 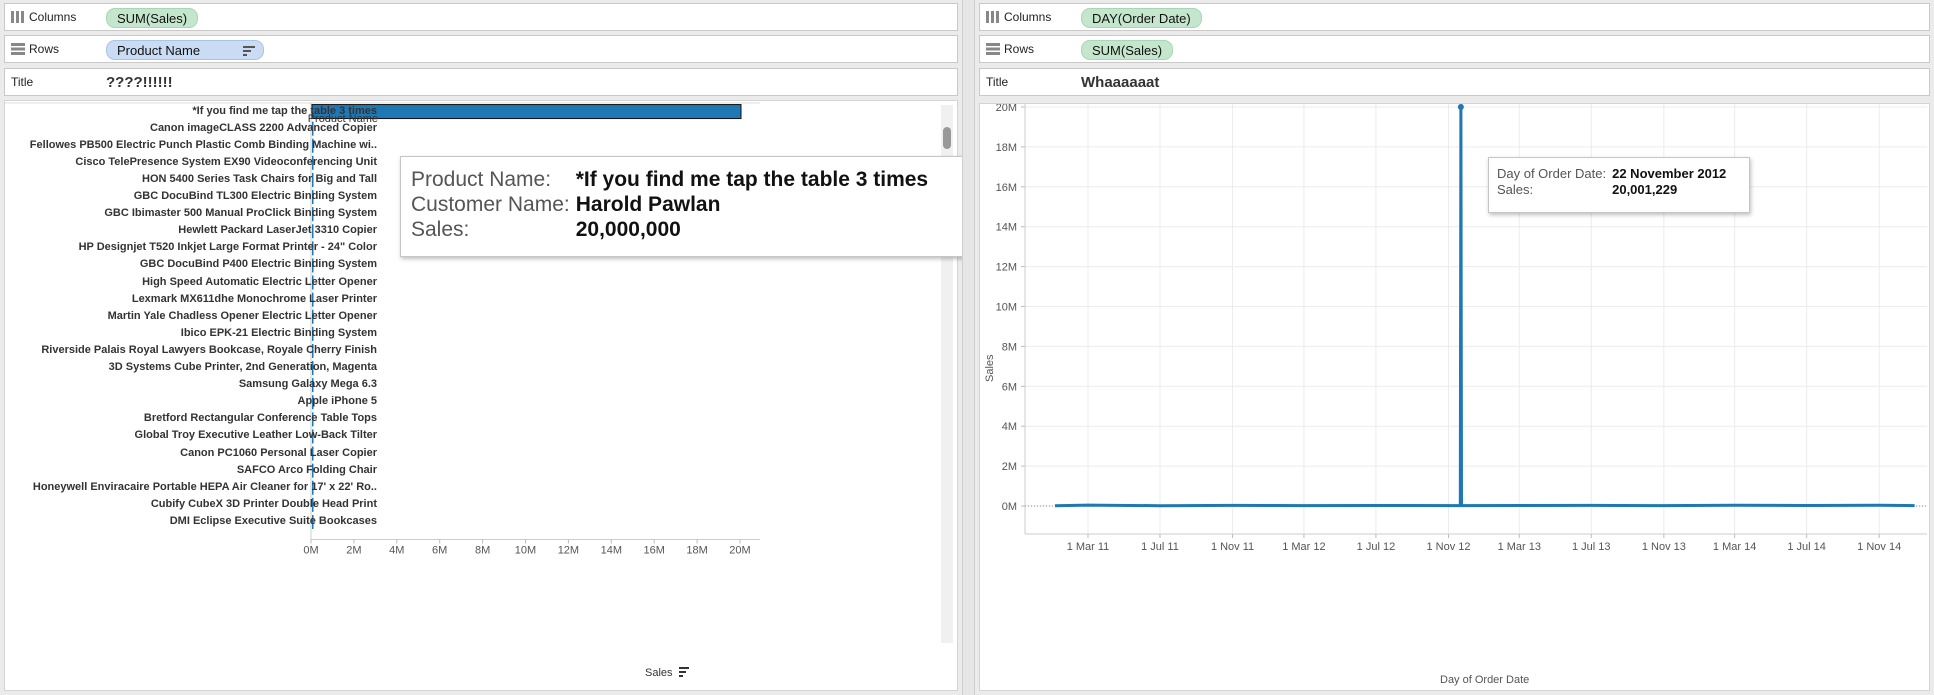 What do you see at coordinates (439, 551) in the screenshot?
I see `x-tick-label: 6M` at bounding box center [439, 551].